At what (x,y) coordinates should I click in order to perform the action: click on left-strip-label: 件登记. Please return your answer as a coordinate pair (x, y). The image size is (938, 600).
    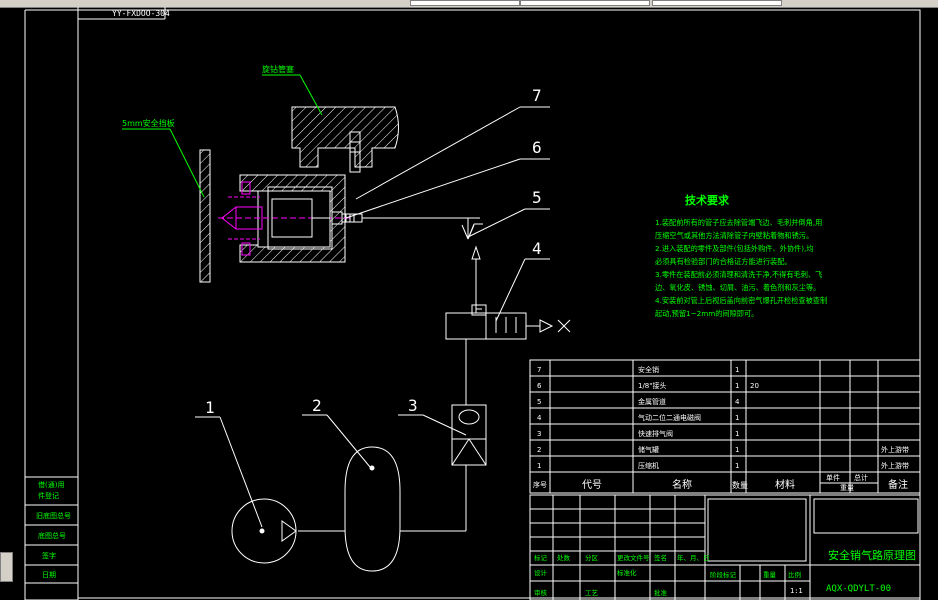
    Looking at the image, I should click on (48, 495).